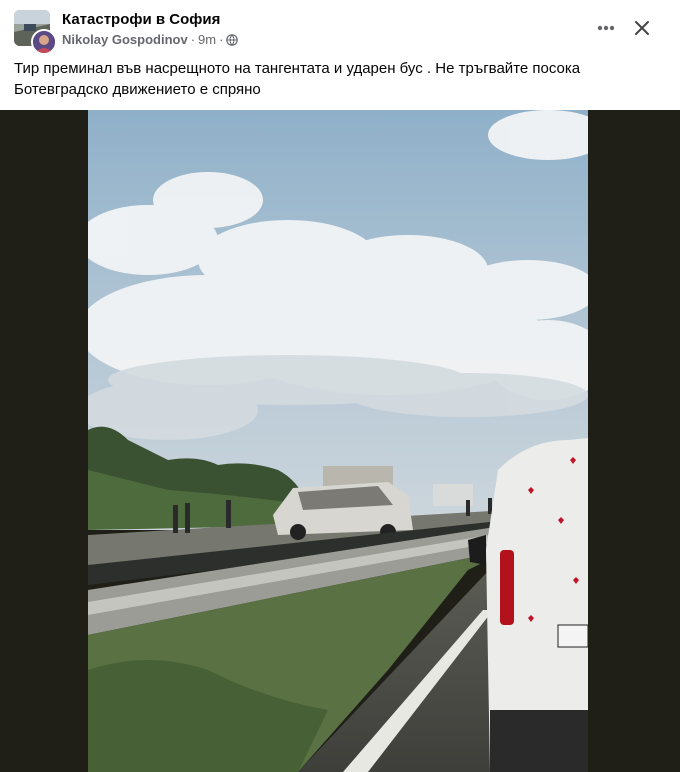 The width and height of the screenshot is (680, 772). I want to click on more-options-icon, so click(606, 28).